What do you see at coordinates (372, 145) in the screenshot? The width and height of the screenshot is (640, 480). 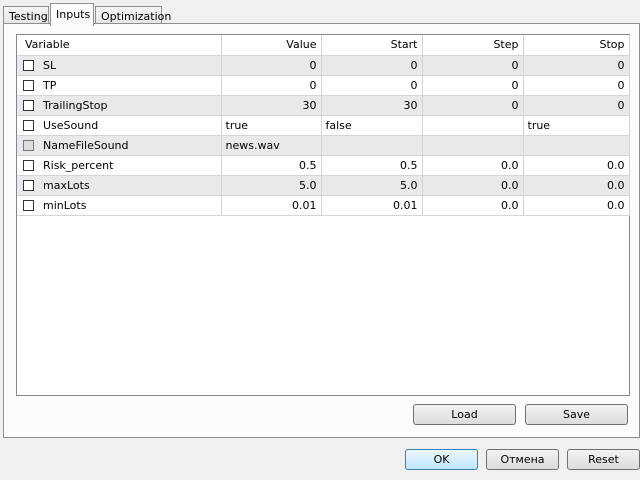 I see `start-cell` at bounding box center [372, 145].